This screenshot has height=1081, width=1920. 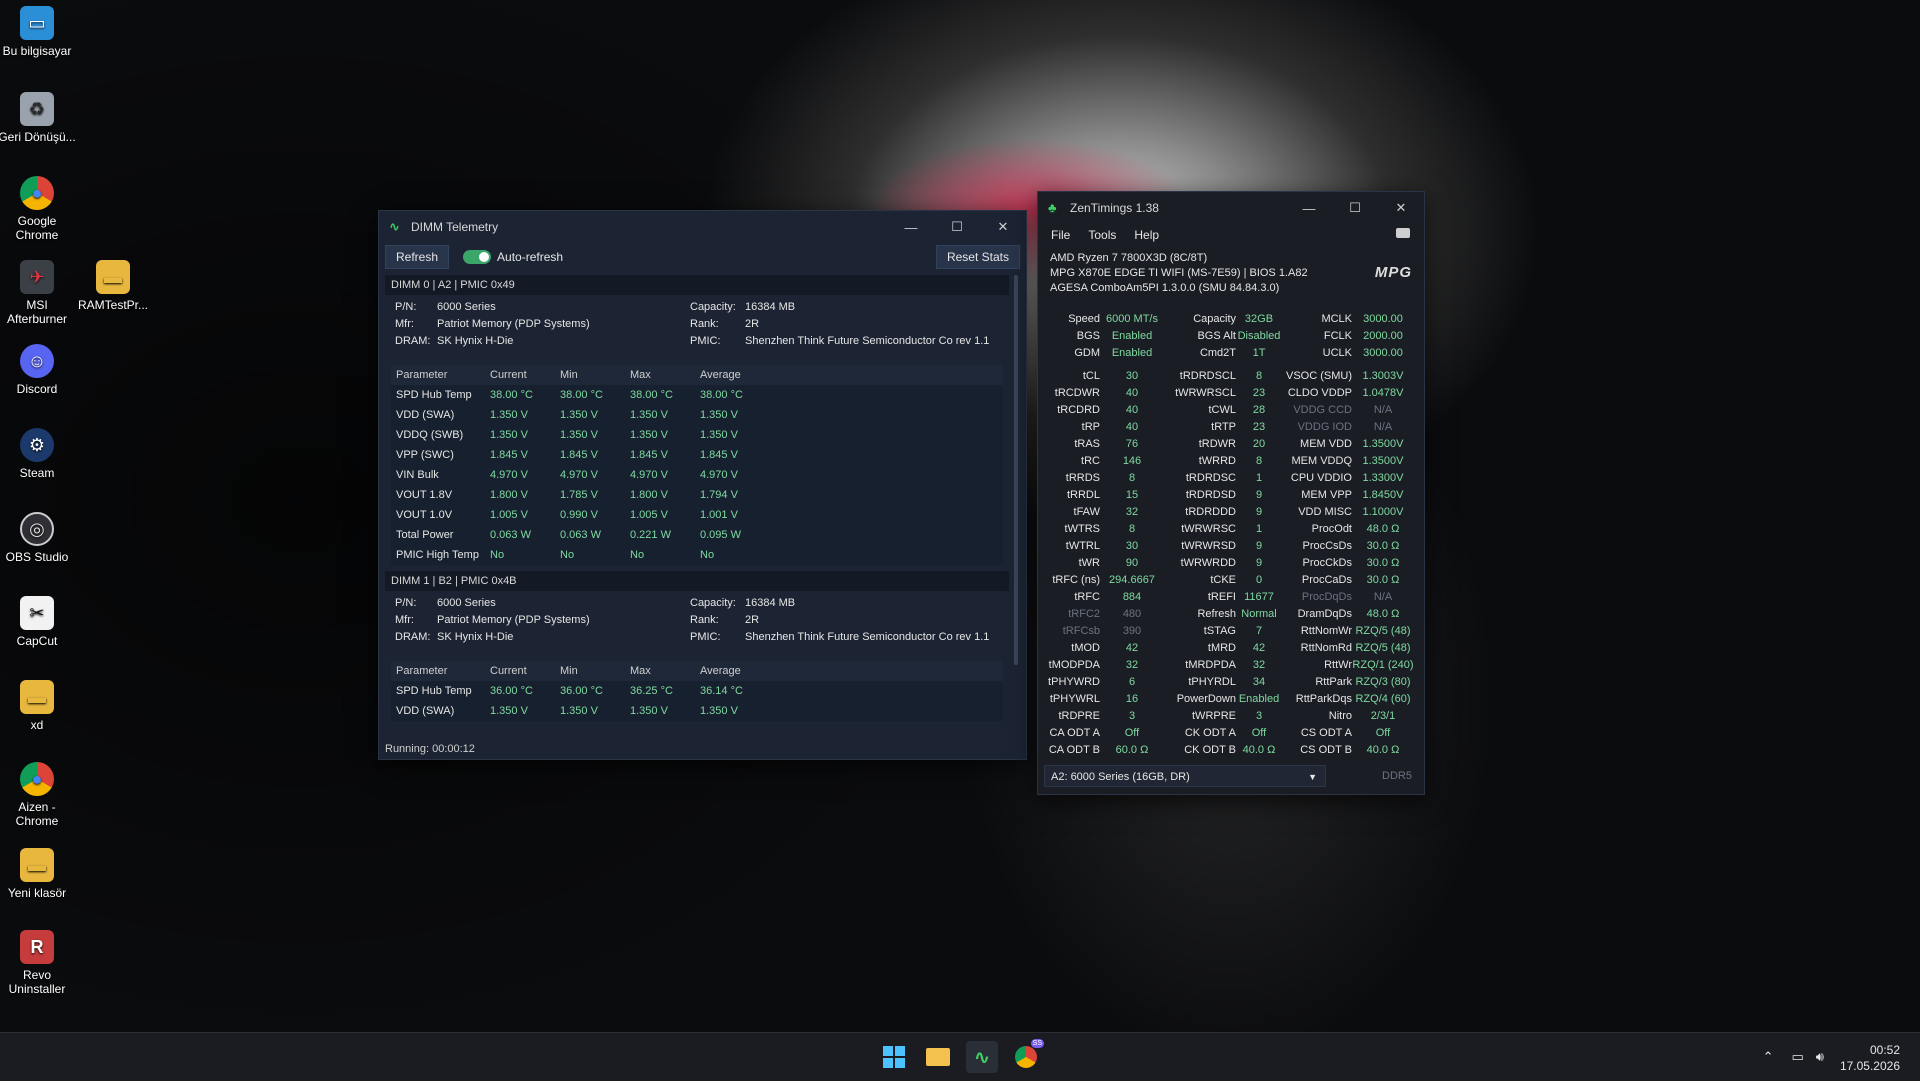 What do you see at coordinates (1259, 647) in the screenshot?
I see `timing-value: 42` at bounding box center [1259, 647].